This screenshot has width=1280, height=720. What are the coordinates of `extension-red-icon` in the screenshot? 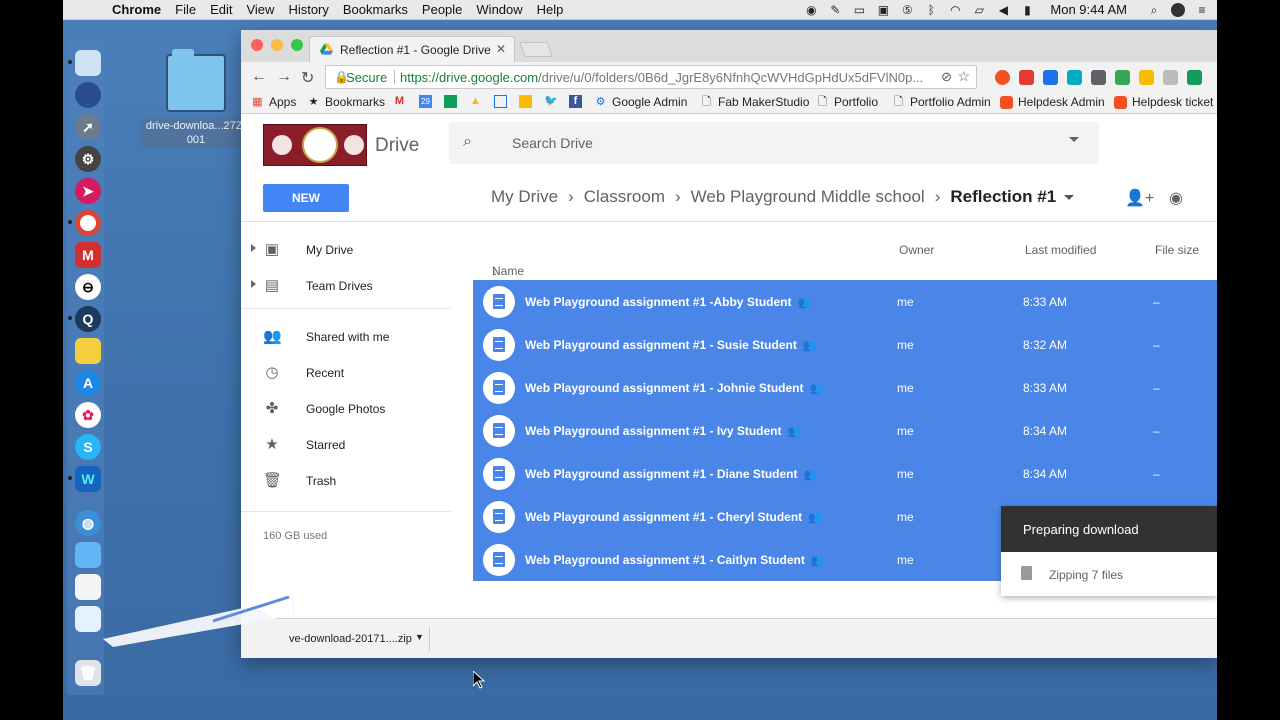 It's located at (1026, 77).